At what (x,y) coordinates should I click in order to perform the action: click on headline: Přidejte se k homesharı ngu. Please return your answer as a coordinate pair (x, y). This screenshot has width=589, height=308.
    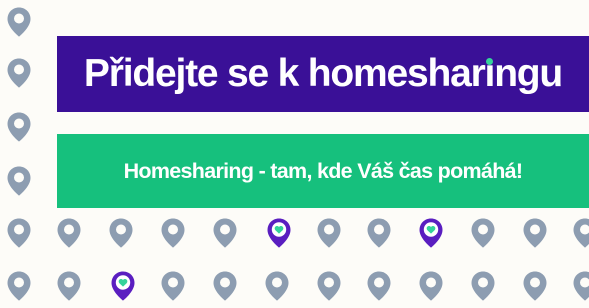
    Looking at the image, I should click on (323, 74).